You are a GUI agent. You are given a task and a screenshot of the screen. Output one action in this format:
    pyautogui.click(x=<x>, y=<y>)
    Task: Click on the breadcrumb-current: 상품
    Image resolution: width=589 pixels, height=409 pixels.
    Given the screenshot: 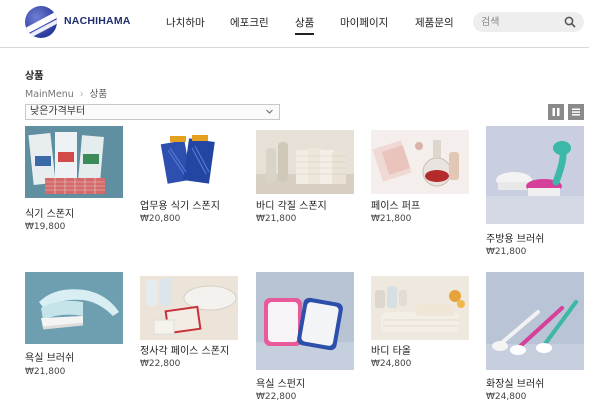 What is the action you would take?
    pyautogui.click(x=98, y=94)
    